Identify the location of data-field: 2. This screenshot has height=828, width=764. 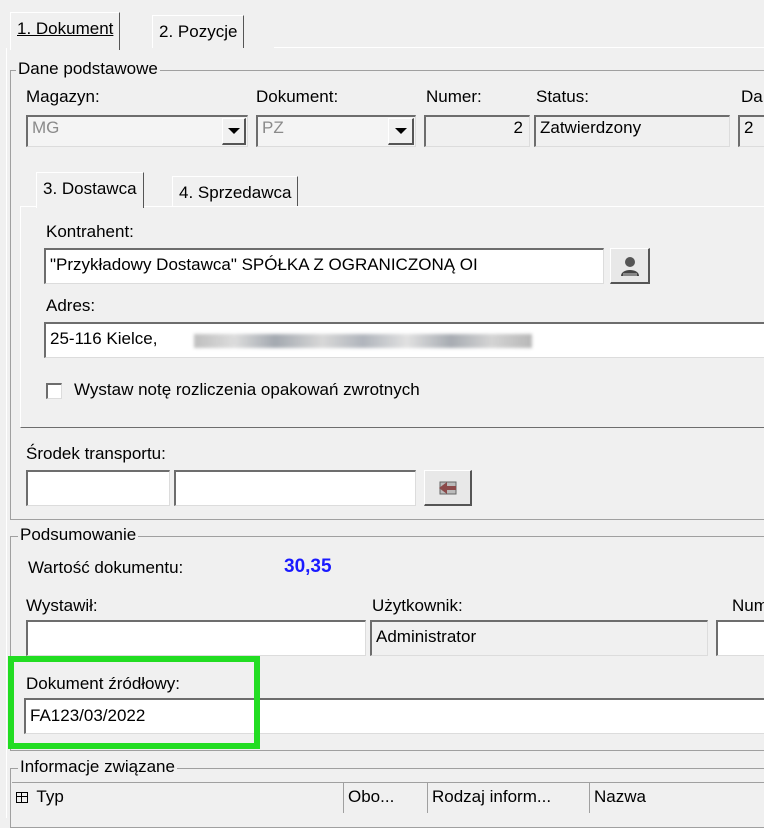
(751, 131).